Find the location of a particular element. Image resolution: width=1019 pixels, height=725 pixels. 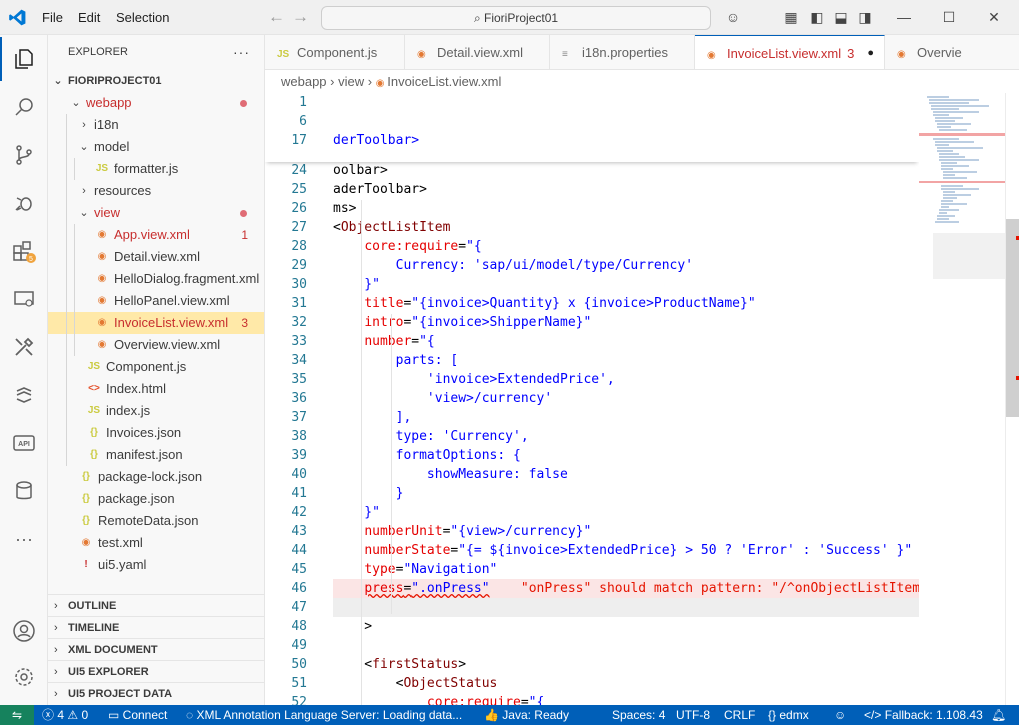

tree-item: ◉ test.xml is located at coordinates (156, 543).